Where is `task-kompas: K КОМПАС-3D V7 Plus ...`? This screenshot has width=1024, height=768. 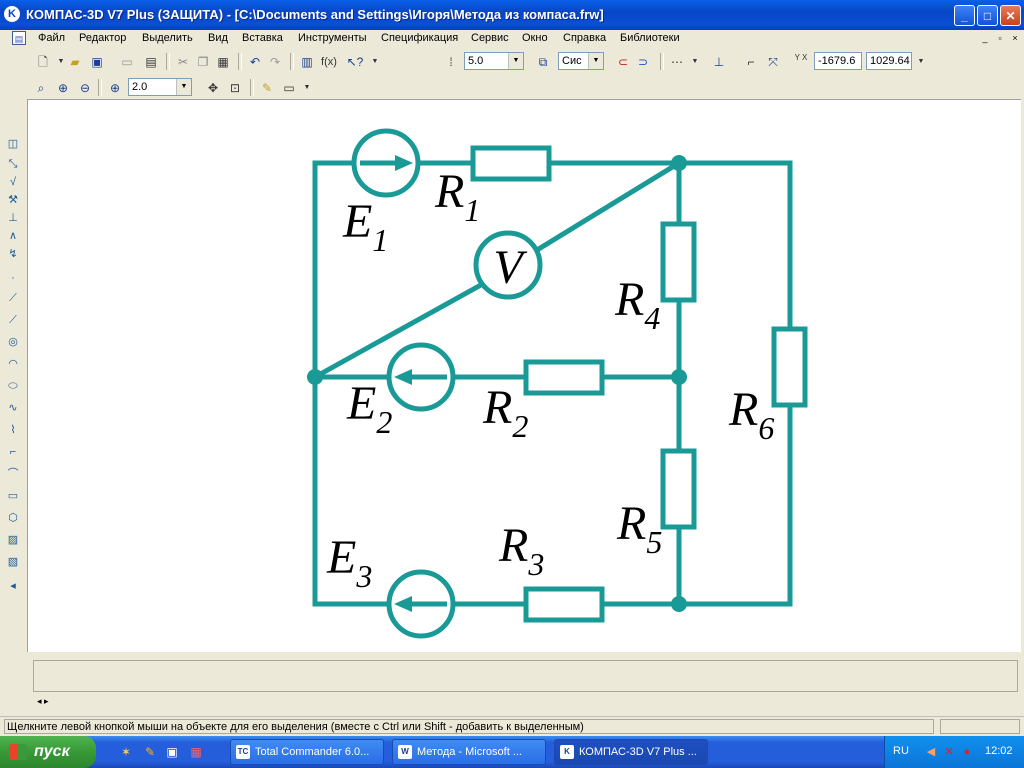 task-kompas: K КОМПАС-3D V7 Plus ... is located at coordinates (631, 752).